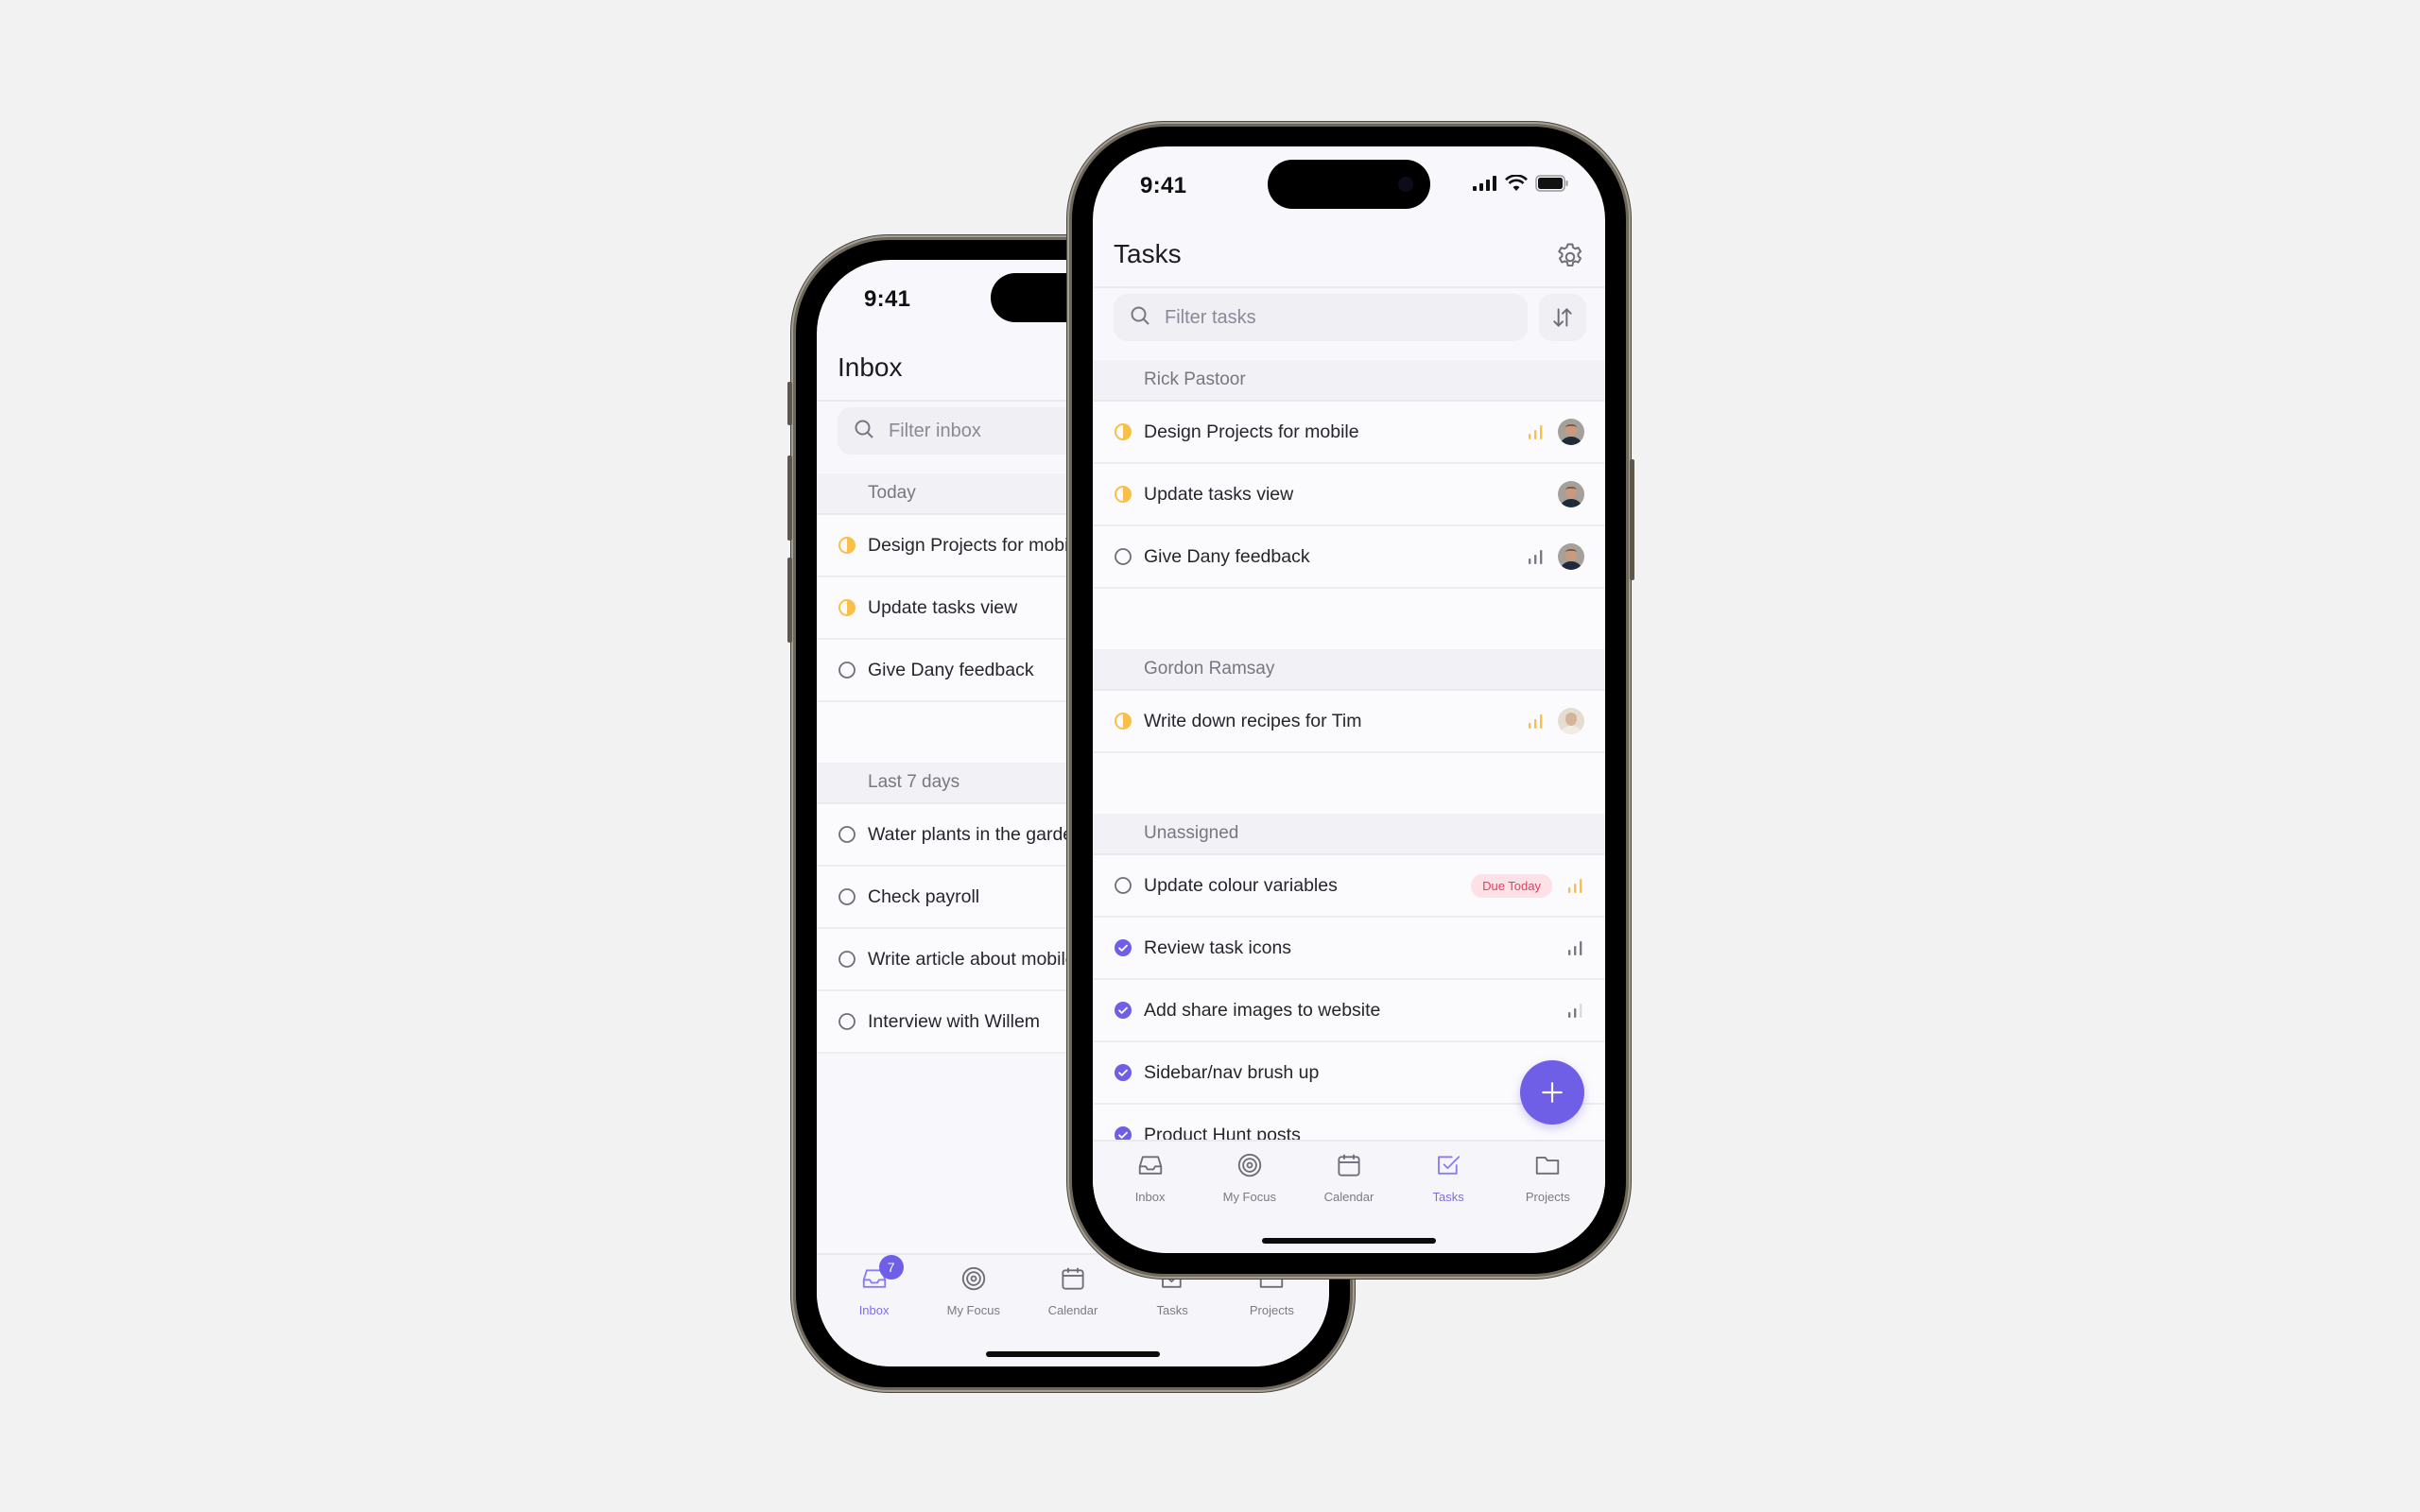  What do you see at coordinates (789, 498) in the screenshot?
I see `volume-up-button` at bounding box center [789, 498].